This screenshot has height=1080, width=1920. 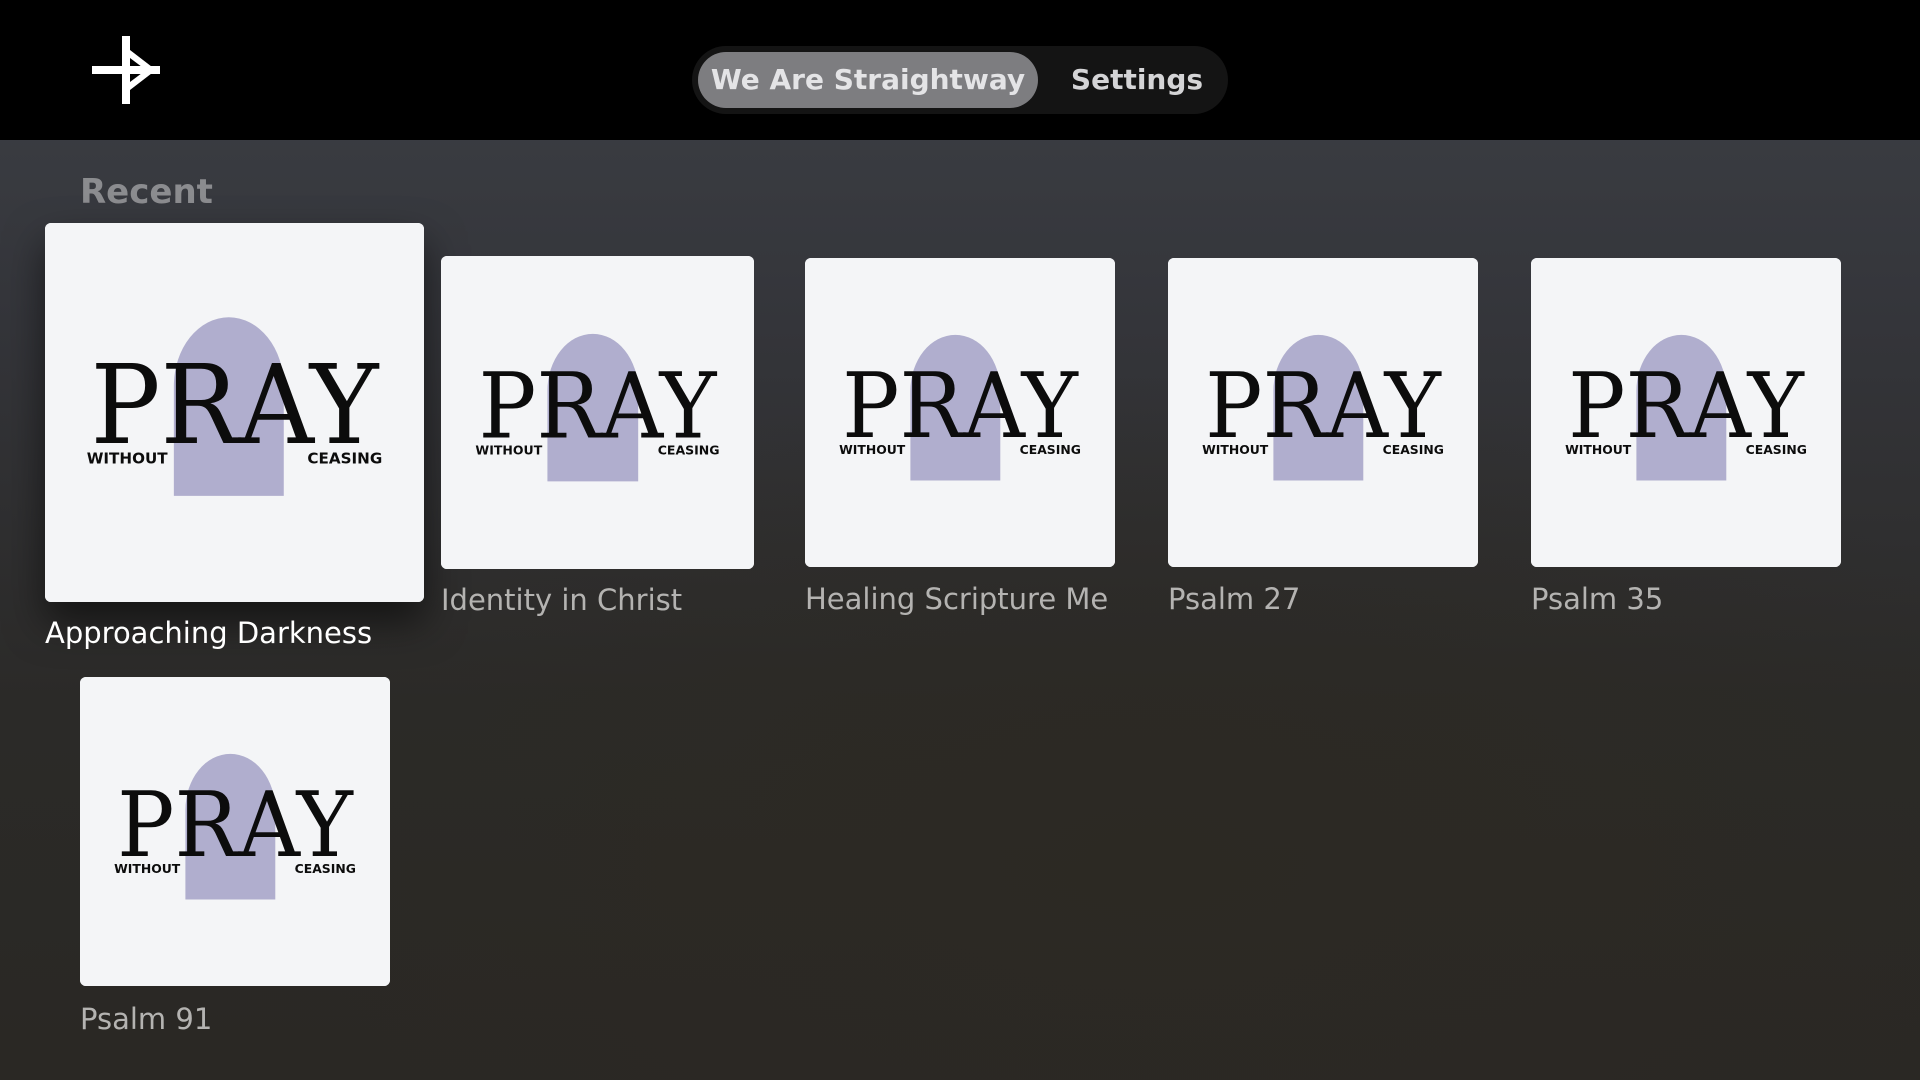 I want to click on top-bar: We Are Straightway Settings, so click(x=960, y=70).